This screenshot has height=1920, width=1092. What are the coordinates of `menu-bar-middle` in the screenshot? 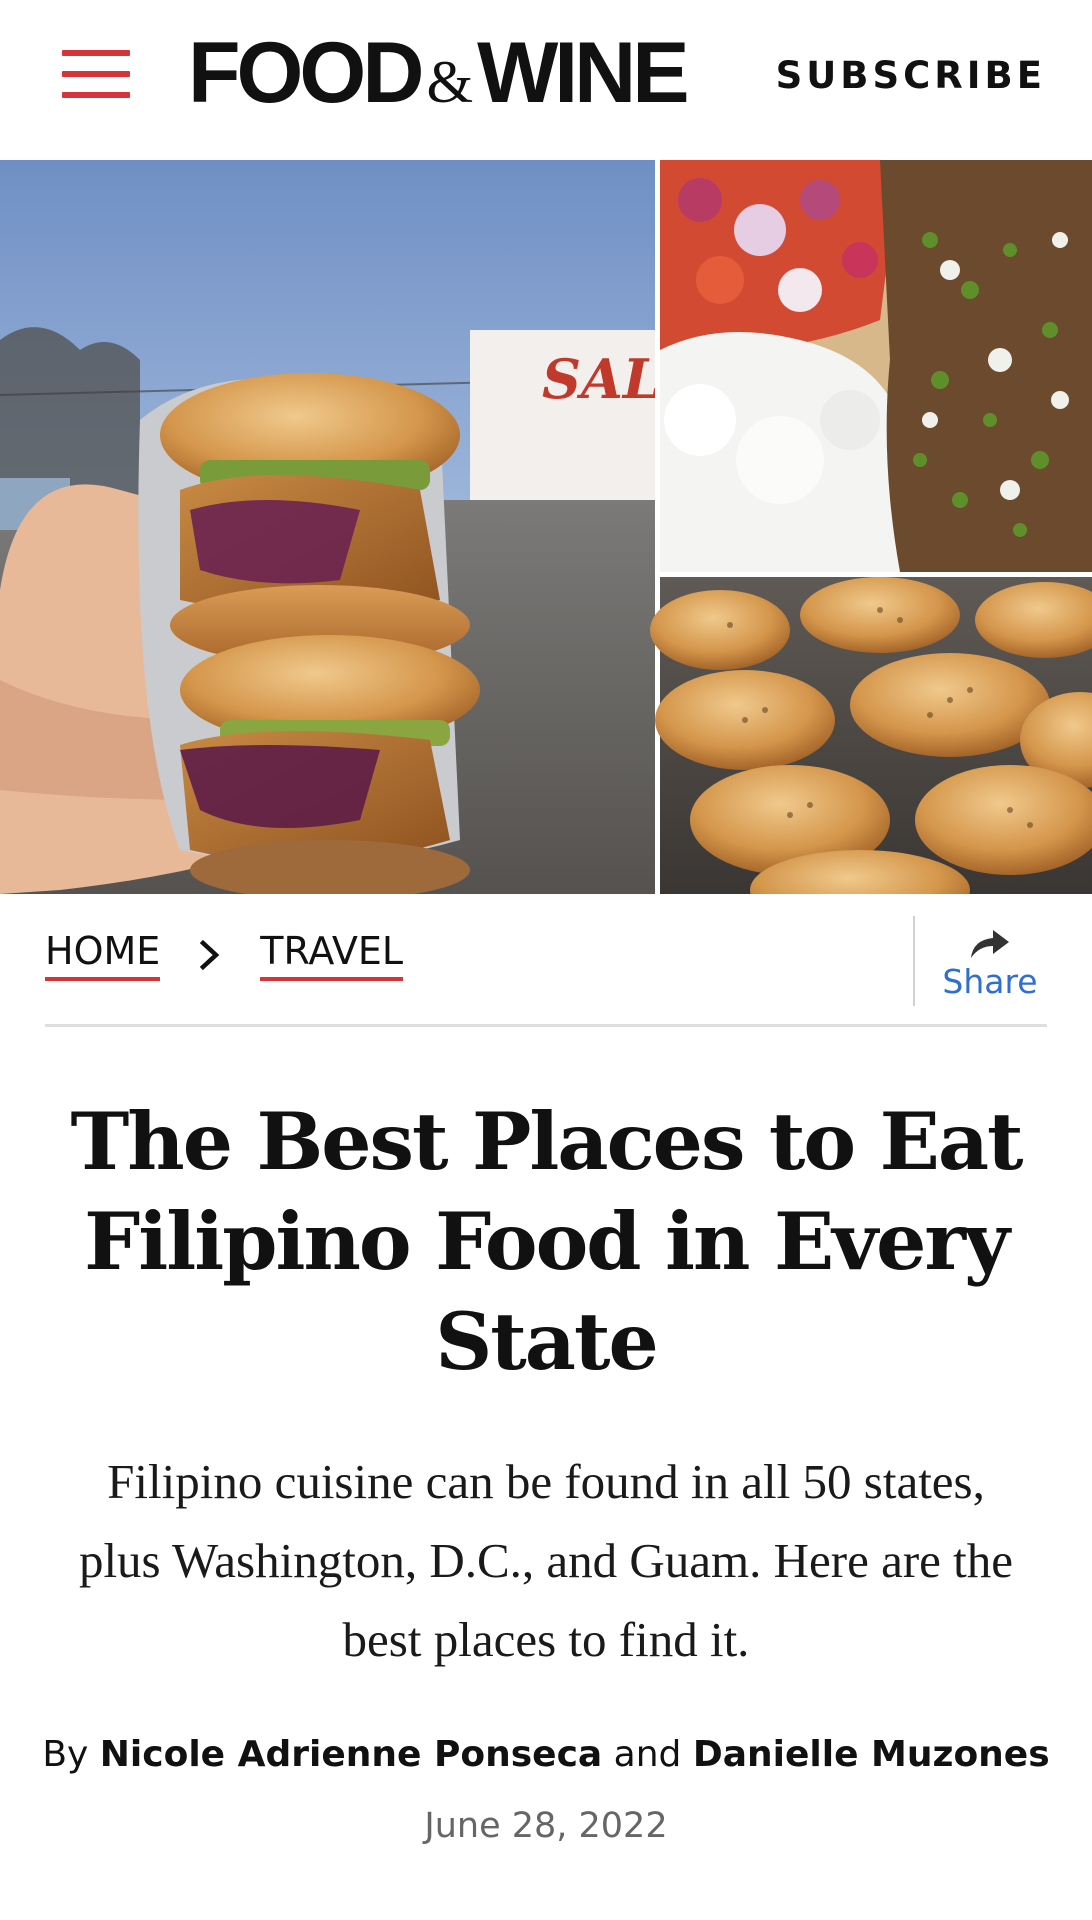 It's located at (96, 74).